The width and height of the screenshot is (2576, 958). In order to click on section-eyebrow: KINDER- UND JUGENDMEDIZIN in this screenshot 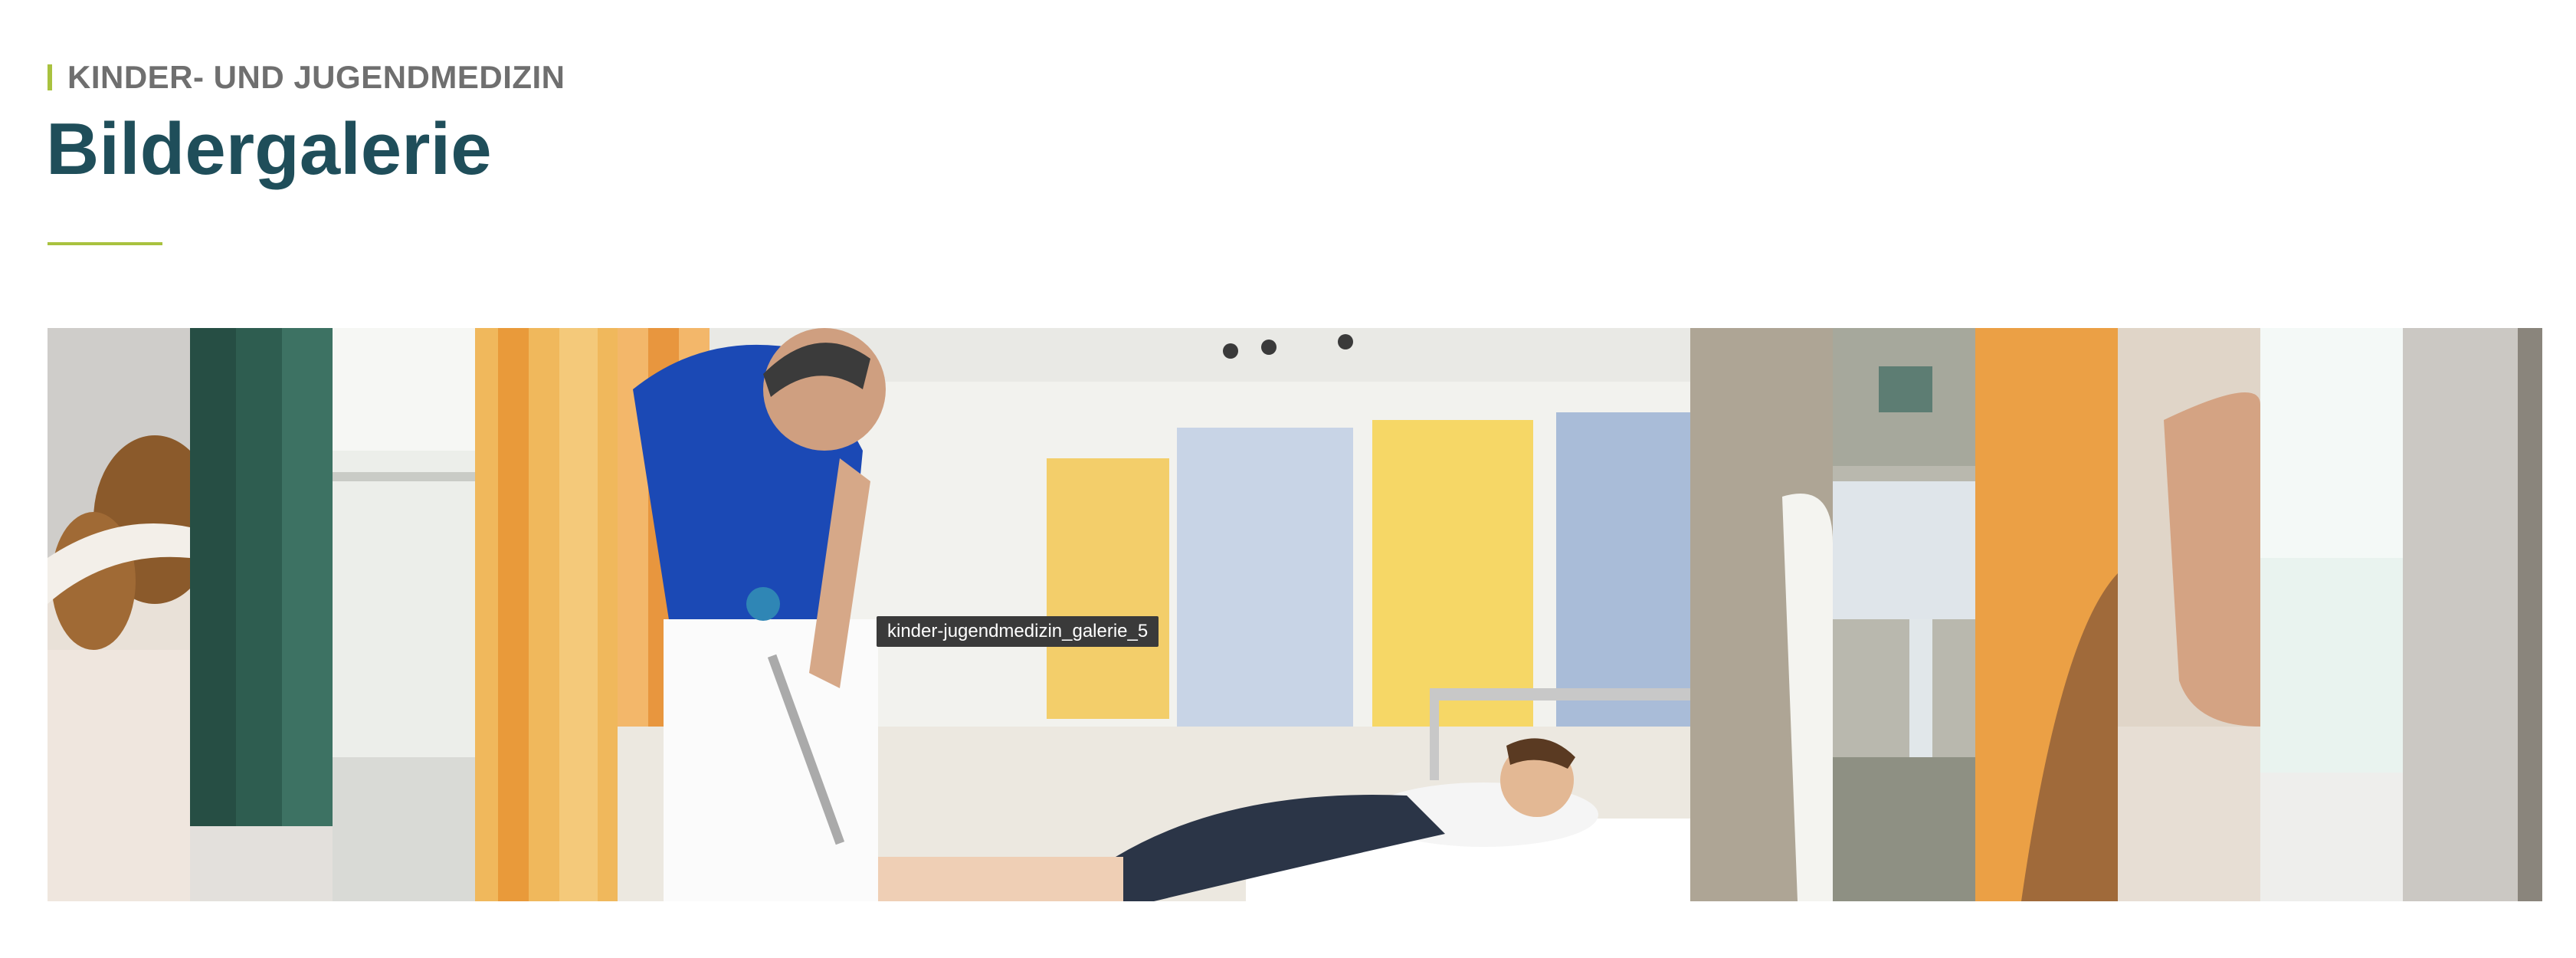, I will do `click(306, 77)`.